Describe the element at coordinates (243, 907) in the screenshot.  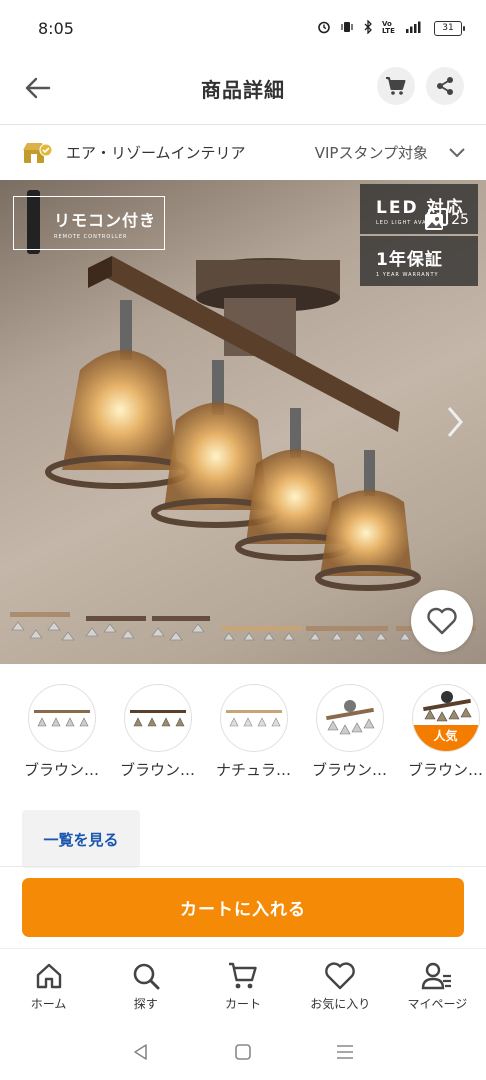
I see `add-to-cart-button: カートに入れる` at that location.